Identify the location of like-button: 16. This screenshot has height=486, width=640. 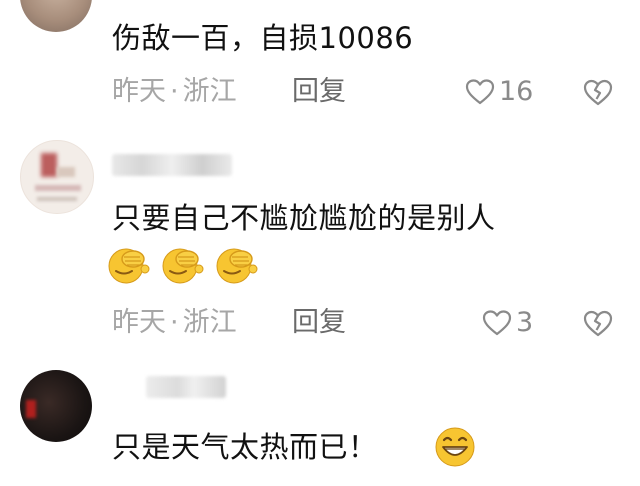
(499, 92).